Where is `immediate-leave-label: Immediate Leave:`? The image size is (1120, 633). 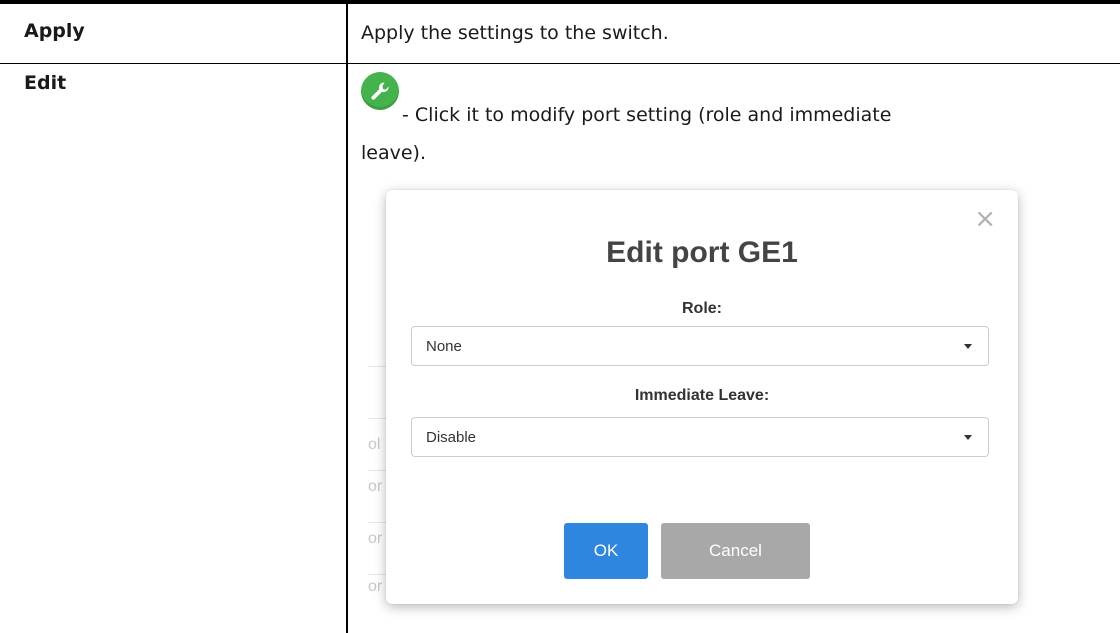
immediate-leave-label: Immediate Leave: is located at coordinates (702, 395).